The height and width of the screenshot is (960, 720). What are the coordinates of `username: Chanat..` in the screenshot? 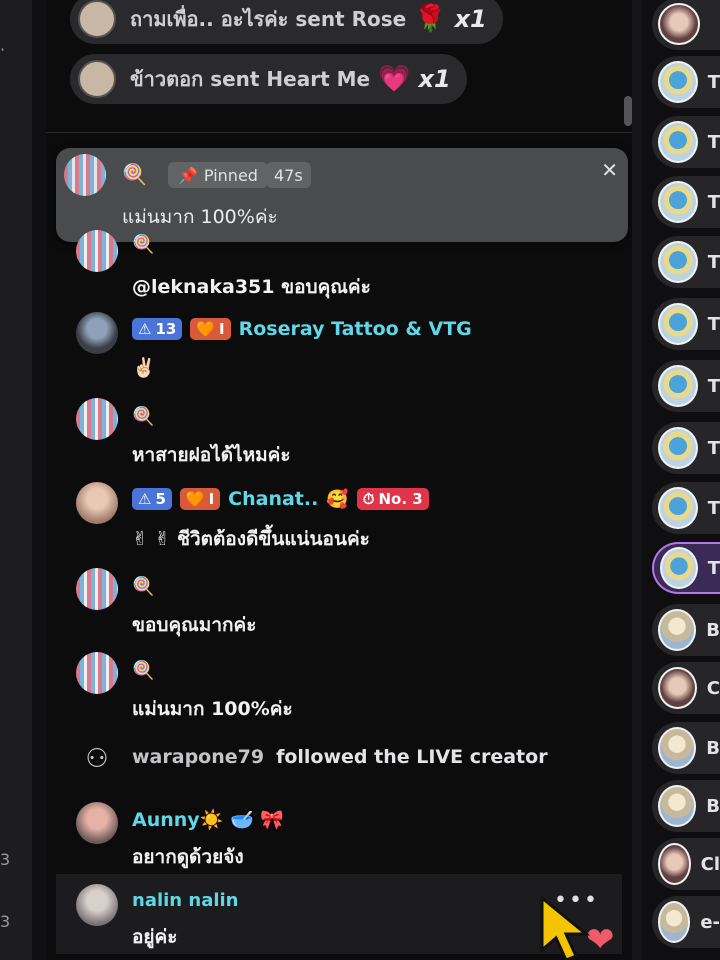 It's located at (273, 499).